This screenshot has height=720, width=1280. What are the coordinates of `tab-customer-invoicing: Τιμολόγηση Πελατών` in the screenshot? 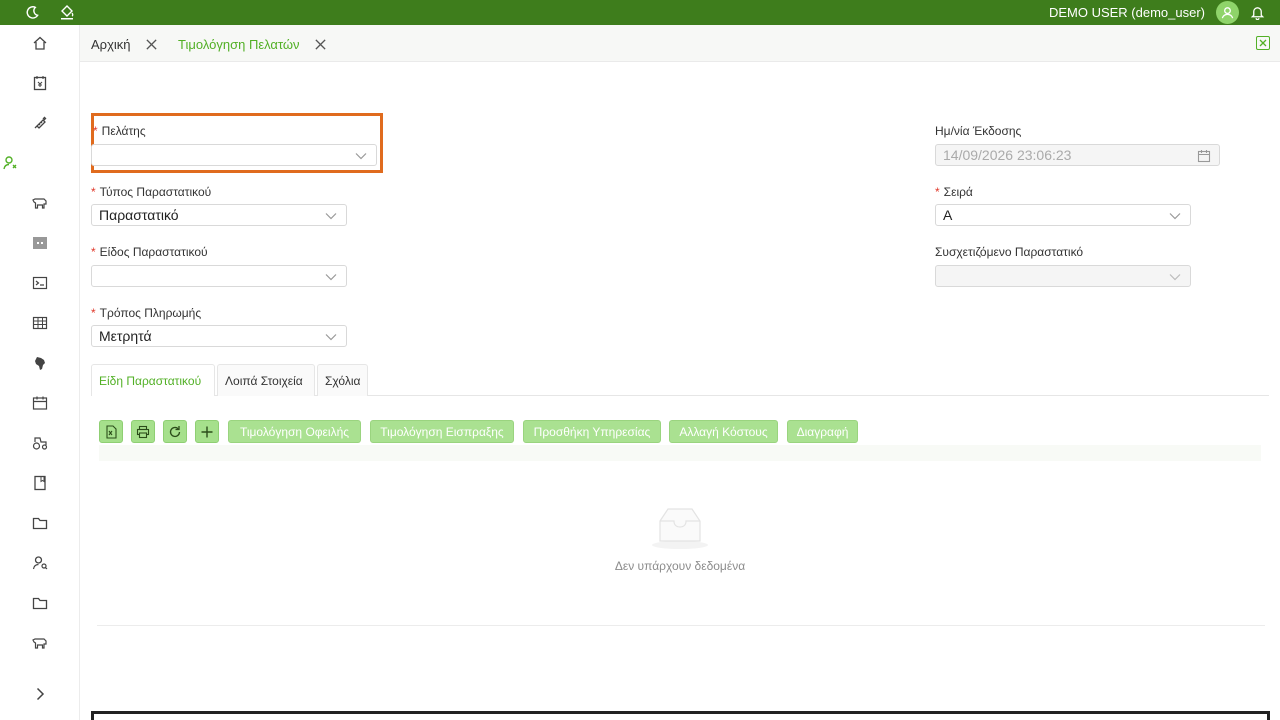 It's located at (253, 44).